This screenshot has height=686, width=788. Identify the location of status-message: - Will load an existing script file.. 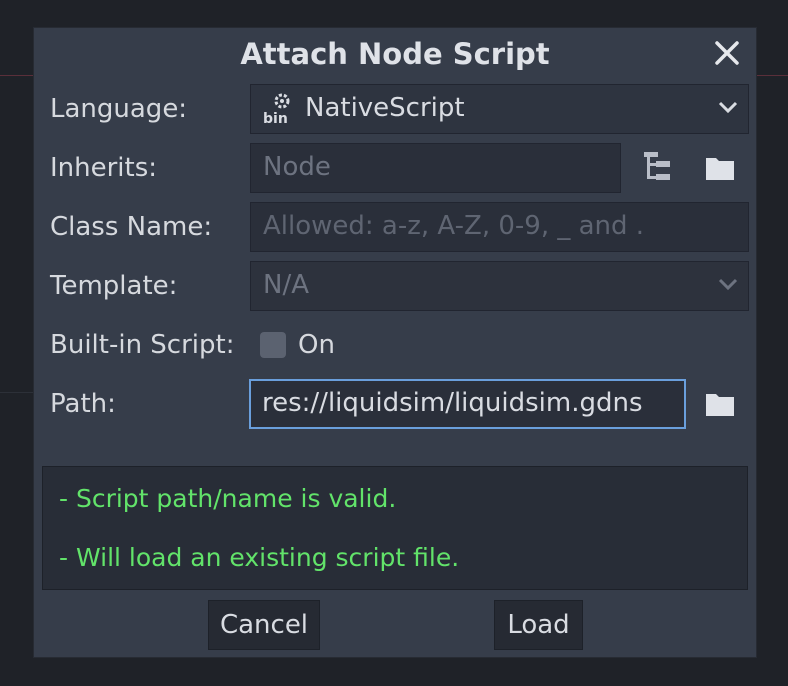
(259, 557).